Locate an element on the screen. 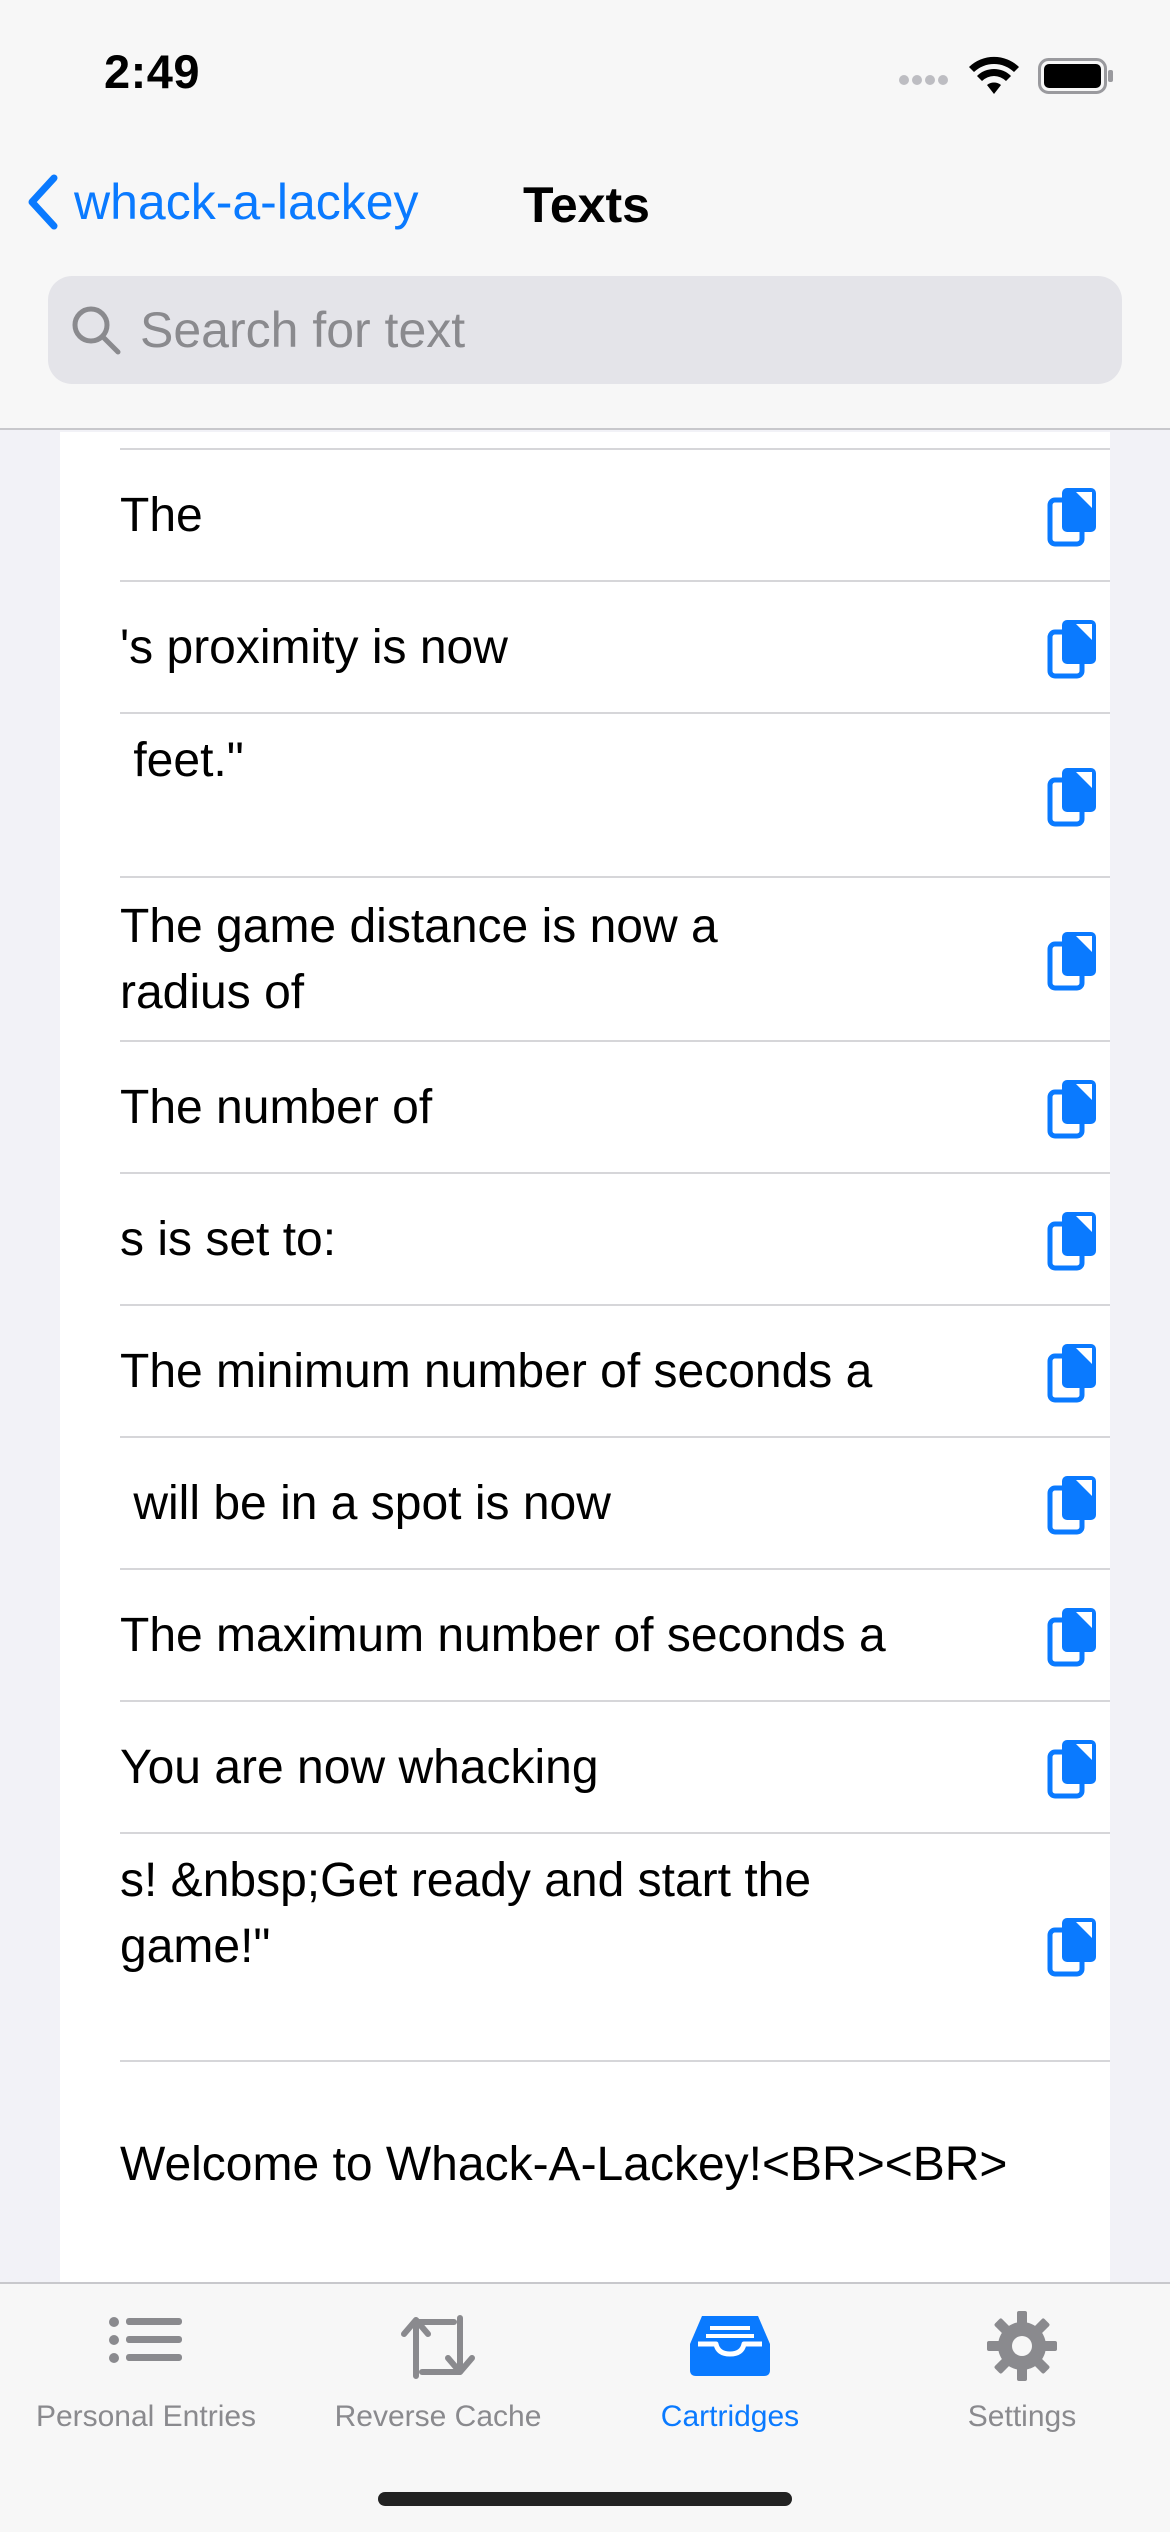  tray-icon is located at coordinates (730, 2346).